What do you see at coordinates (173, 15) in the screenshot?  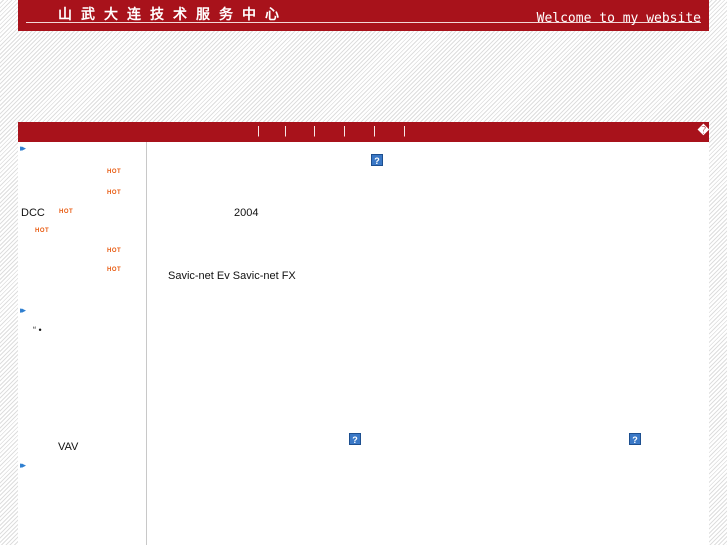 I see `site-title: 山武大连技术服务中心` at bounding box center [173, 15].